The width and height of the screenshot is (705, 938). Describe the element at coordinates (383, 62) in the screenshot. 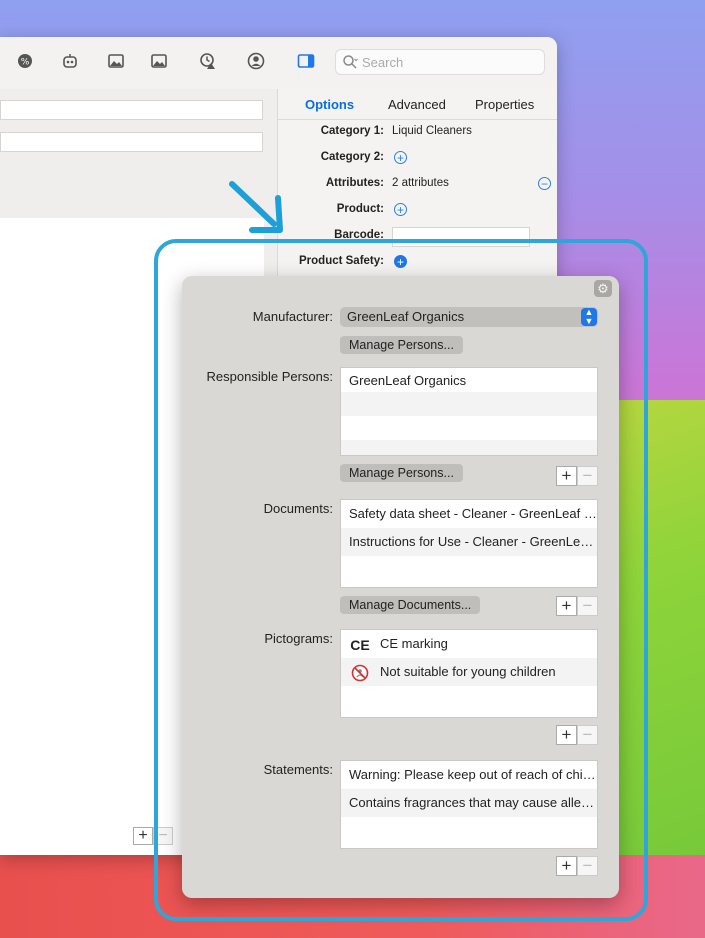

I see `search-placeholder: Search` at that location.